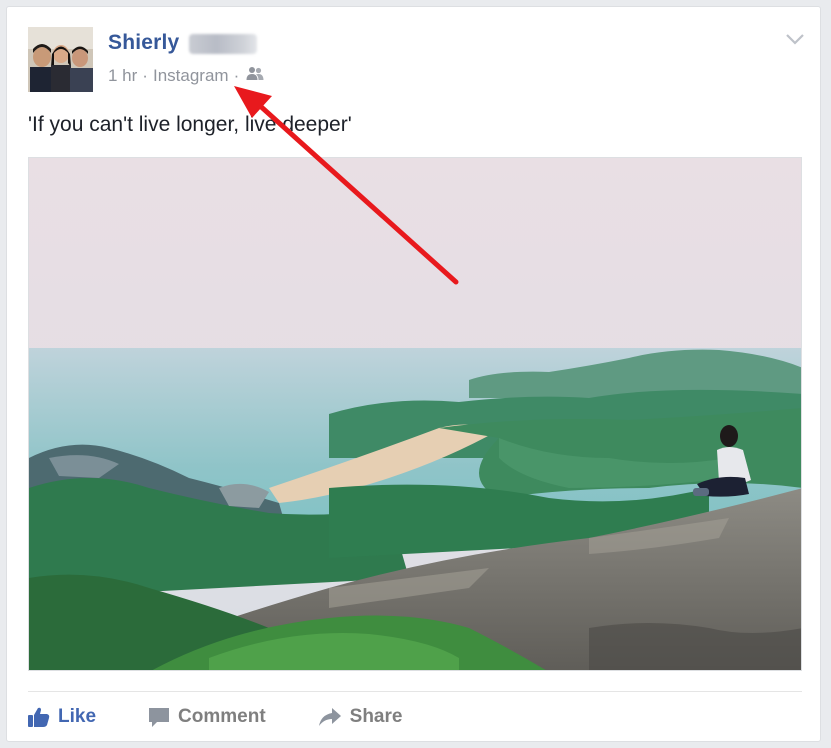 Image resolution: width=831 pixels, height=748 pixels. What do you see at coordinates (222, 716) in the screenshot?
I see `comment-label: Comment` at bounding box center [222, 716].